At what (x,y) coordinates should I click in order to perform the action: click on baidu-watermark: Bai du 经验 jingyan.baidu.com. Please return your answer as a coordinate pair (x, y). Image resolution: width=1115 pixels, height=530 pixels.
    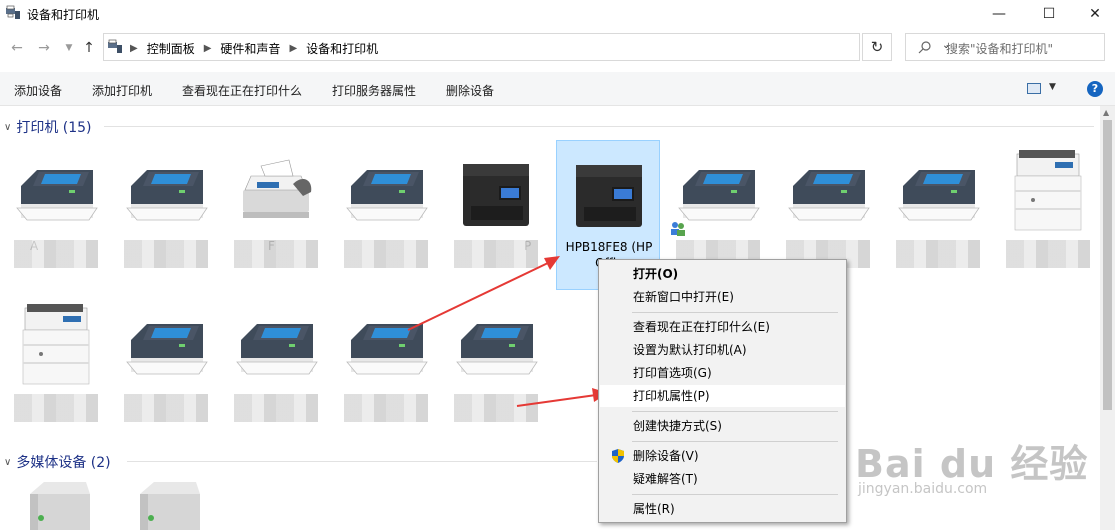
    Looking at the image, I should click on (972, 465).